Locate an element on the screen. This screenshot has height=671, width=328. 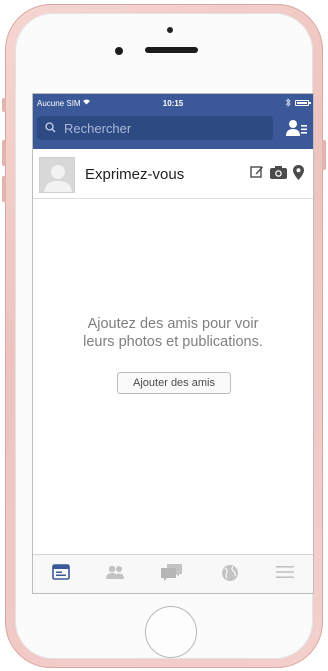
power-button is located at coordinates (324, 155).